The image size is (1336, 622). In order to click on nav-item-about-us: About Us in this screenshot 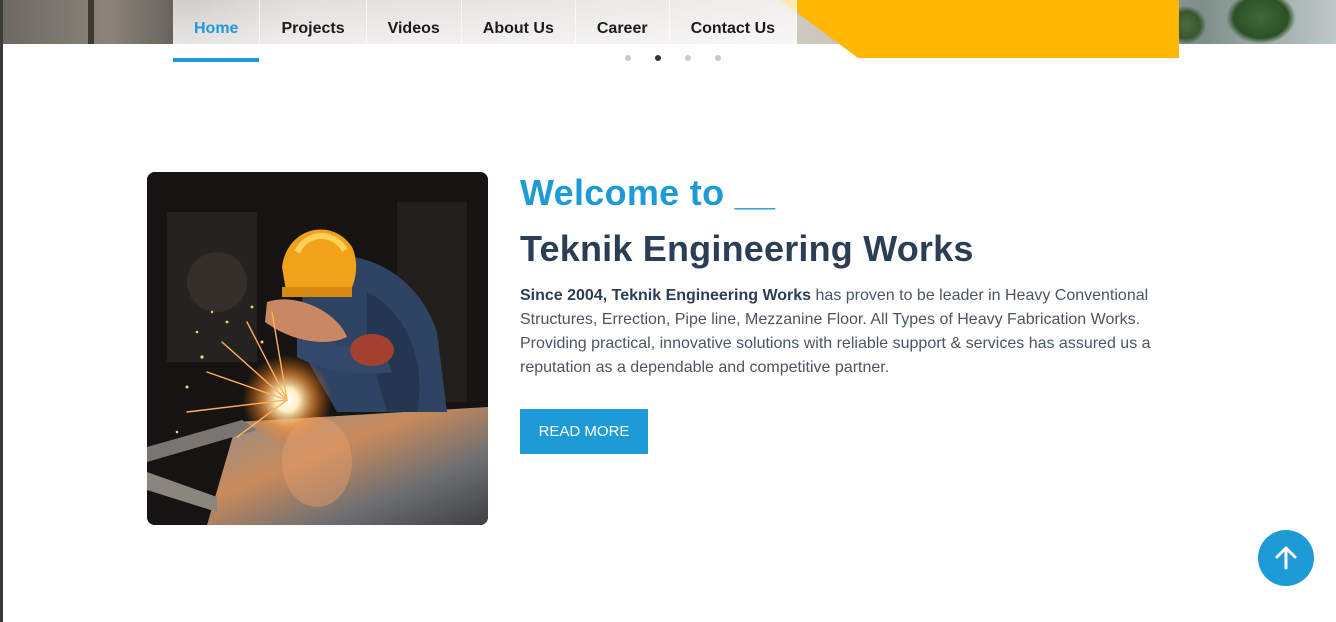, I will do `click(518, 29)`.